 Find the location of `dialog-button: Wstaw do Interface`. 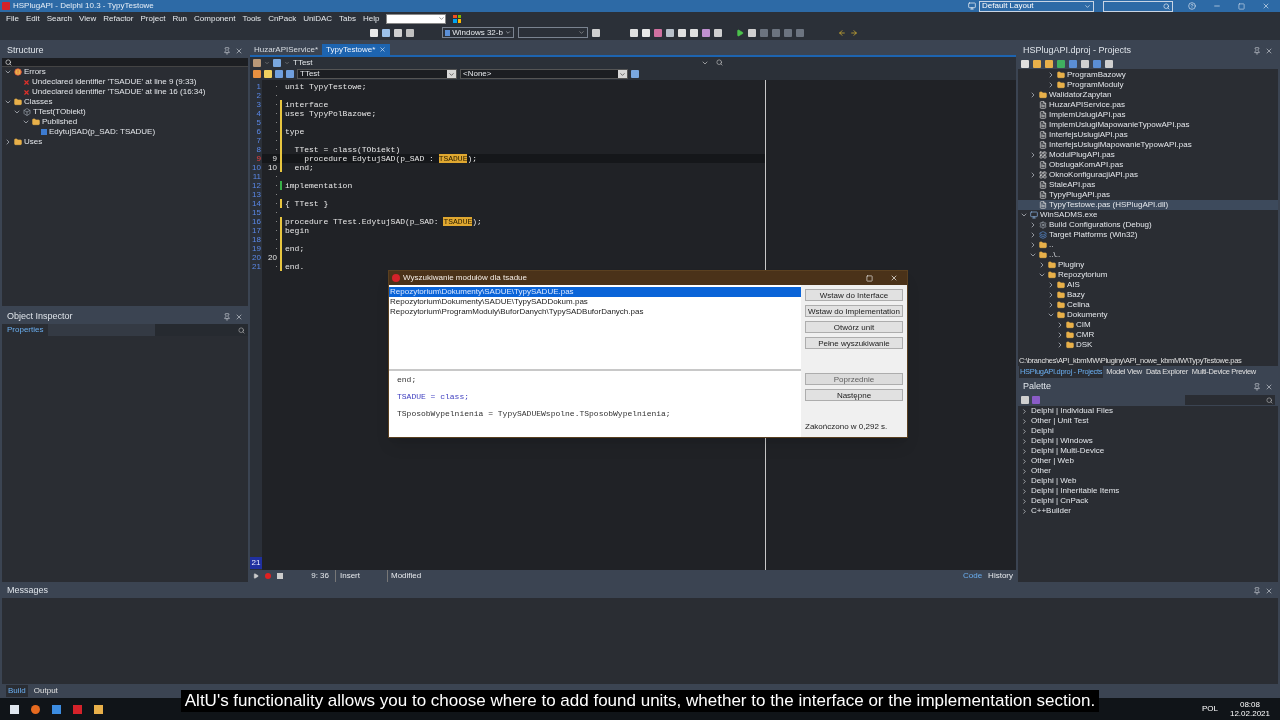

dialog-button: Wstaw do Interface is located at coordinates (854, 295).